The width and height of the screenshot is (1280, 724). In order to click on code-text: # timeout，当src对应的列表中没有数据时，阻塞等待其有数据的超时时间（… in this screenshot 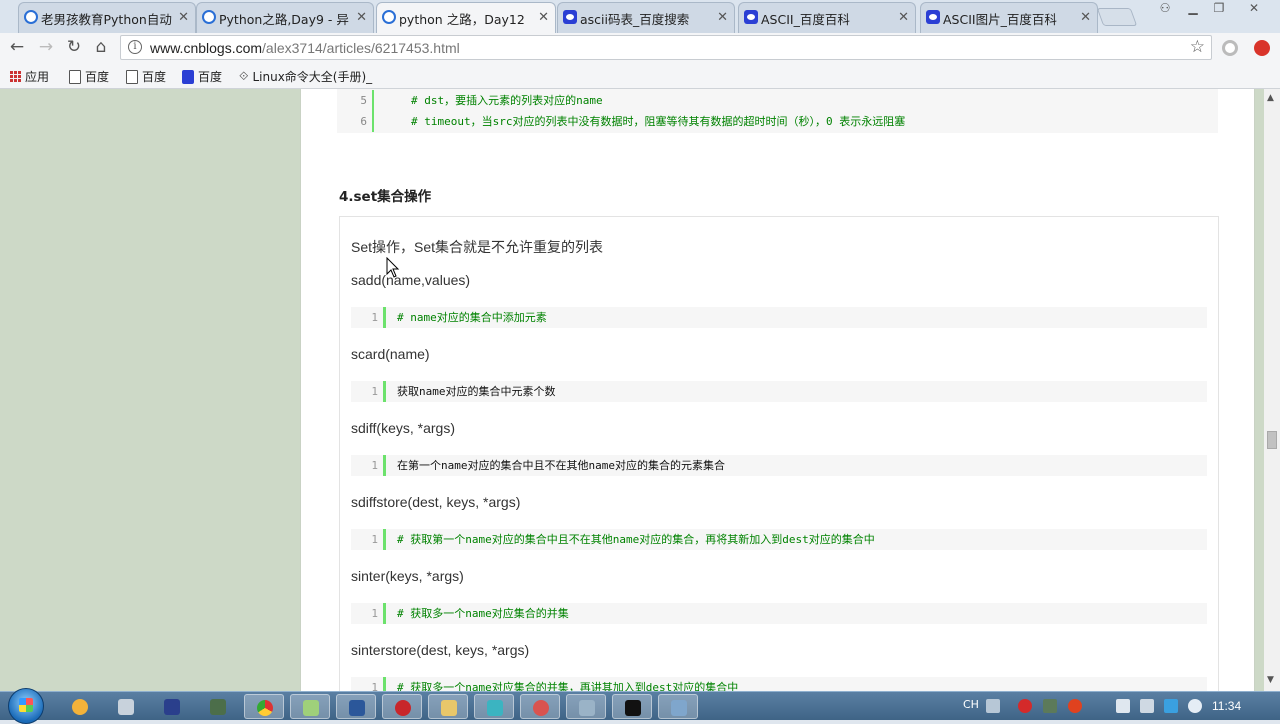, I will do `click(658, 121)`.